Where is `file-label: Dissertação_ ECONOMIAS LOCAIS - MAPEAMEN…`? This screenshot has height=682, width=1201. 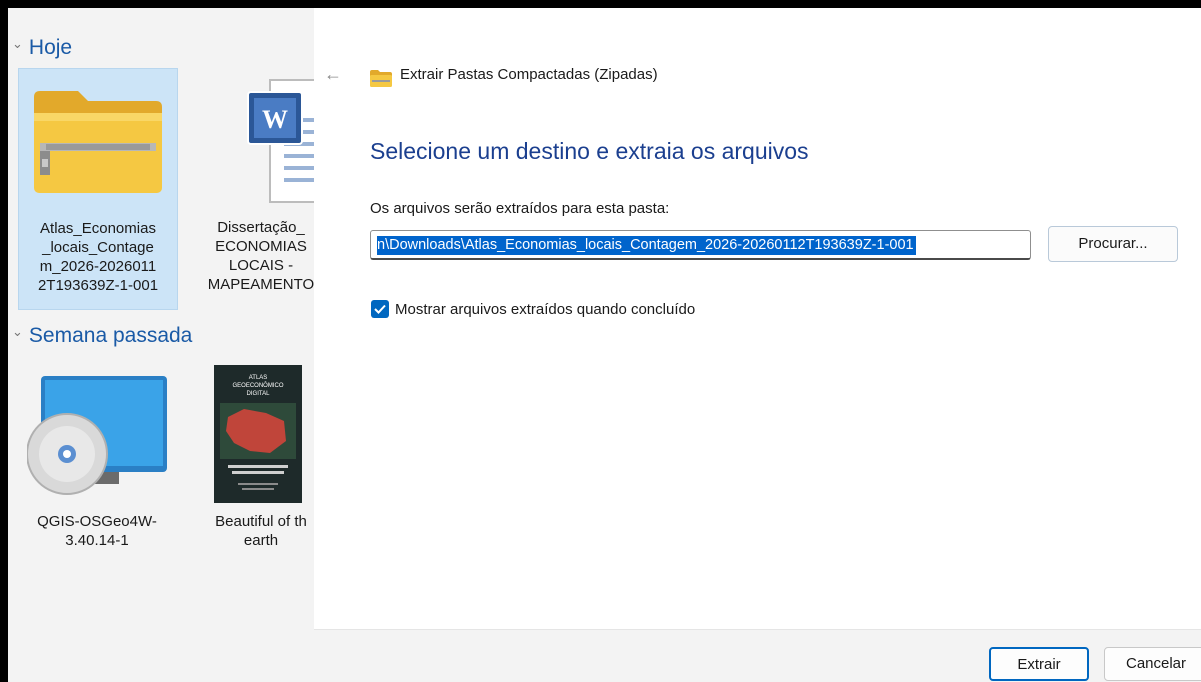 file-label: Dissertação_ ECONOMIAS LOCAIS - MAPEAMEN… is located at coordinates (260, 256).